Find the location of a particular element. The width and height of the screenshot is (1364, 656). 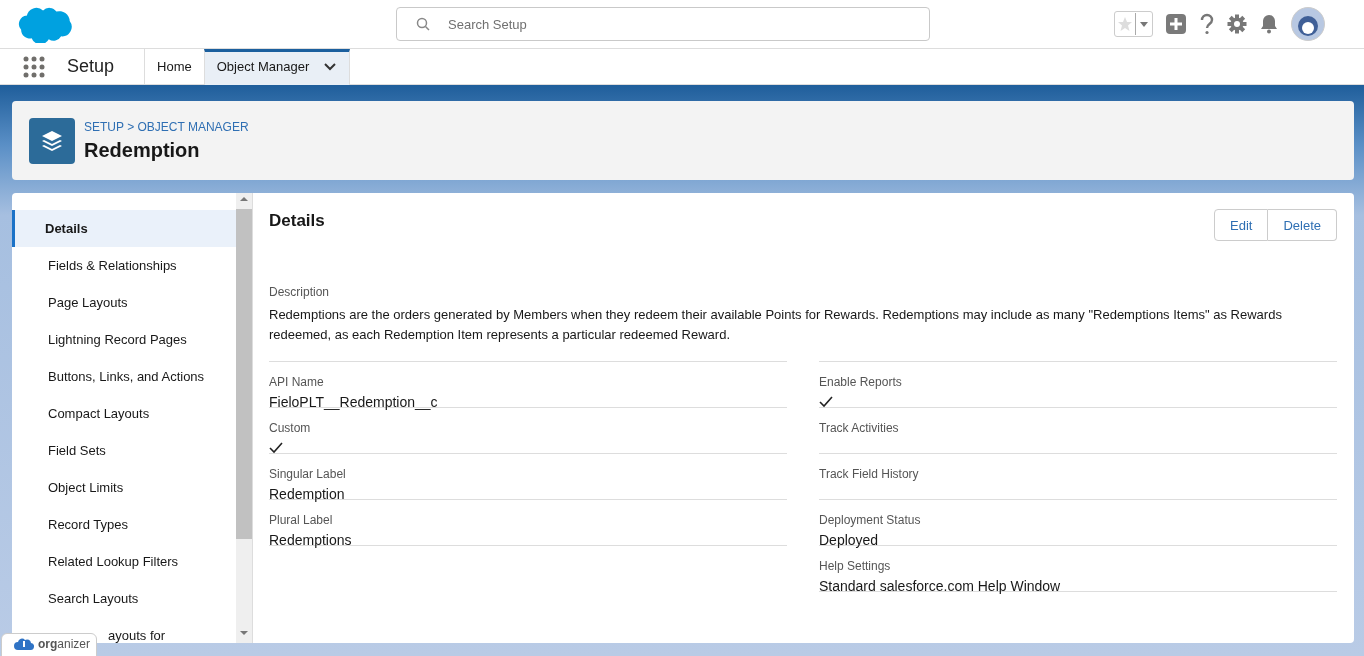

section-title: Details is located at coordinates (297, 221).